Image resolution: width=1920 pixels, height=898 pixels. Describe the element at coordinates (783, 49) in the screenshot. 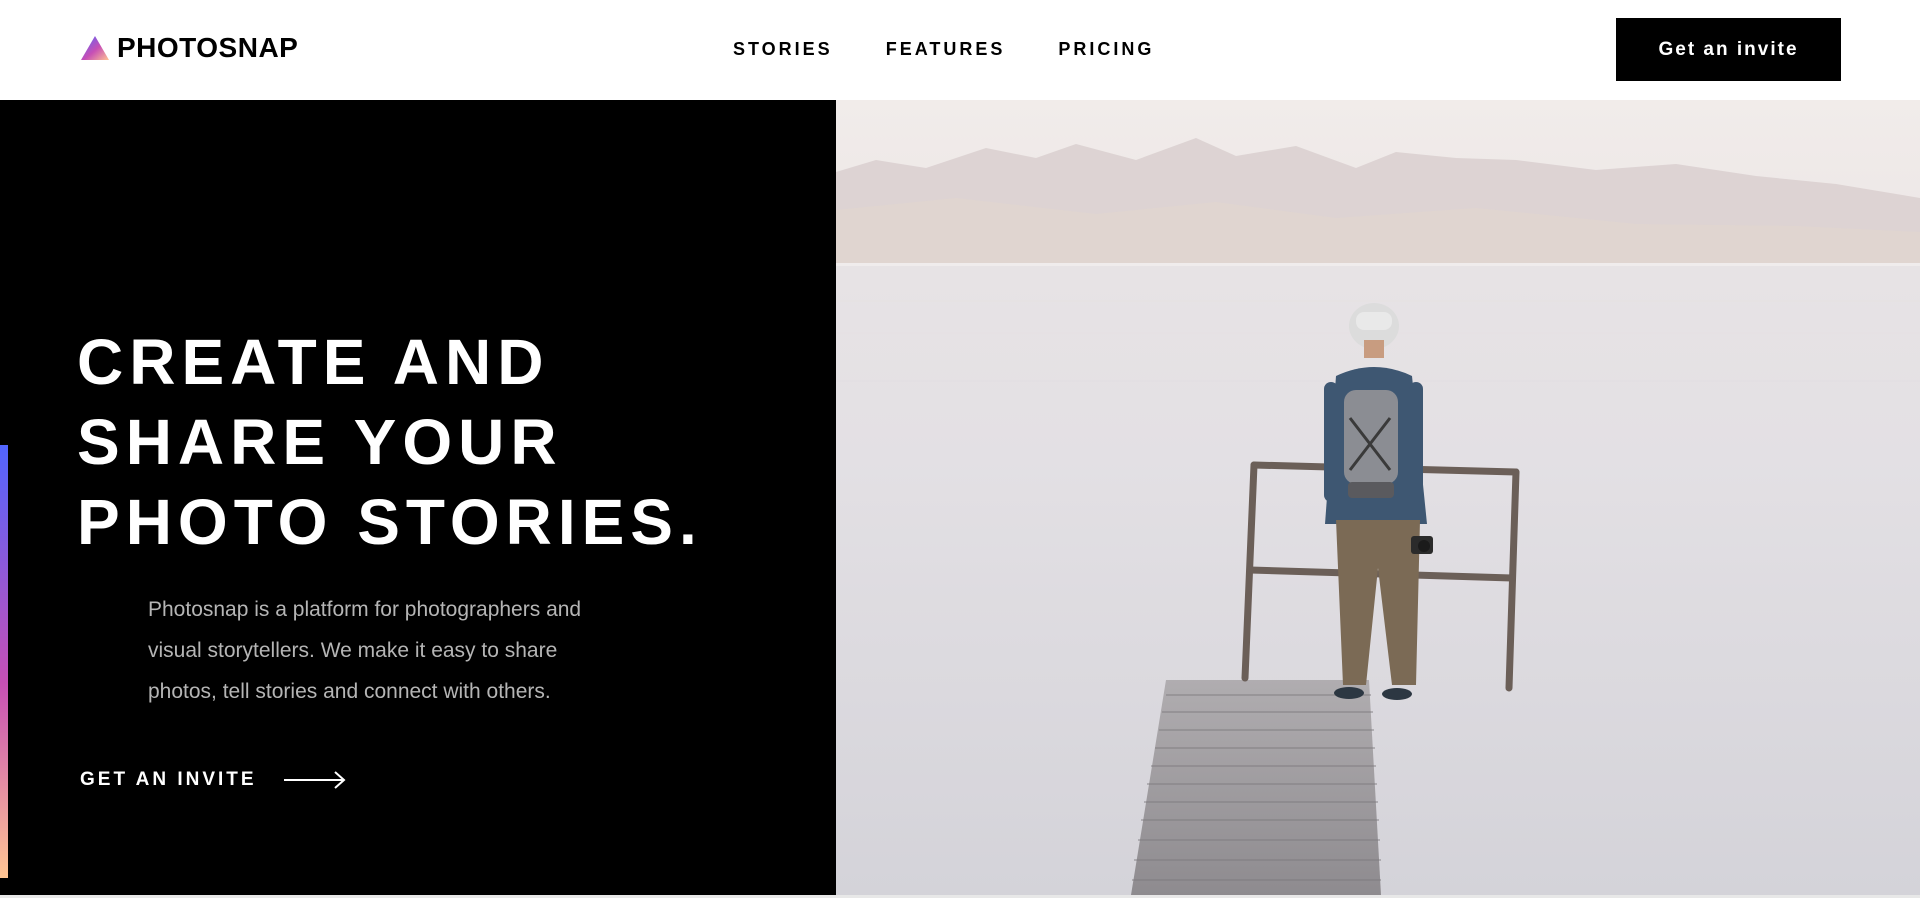

I see `nav-item-stories: STORIES` at that location.